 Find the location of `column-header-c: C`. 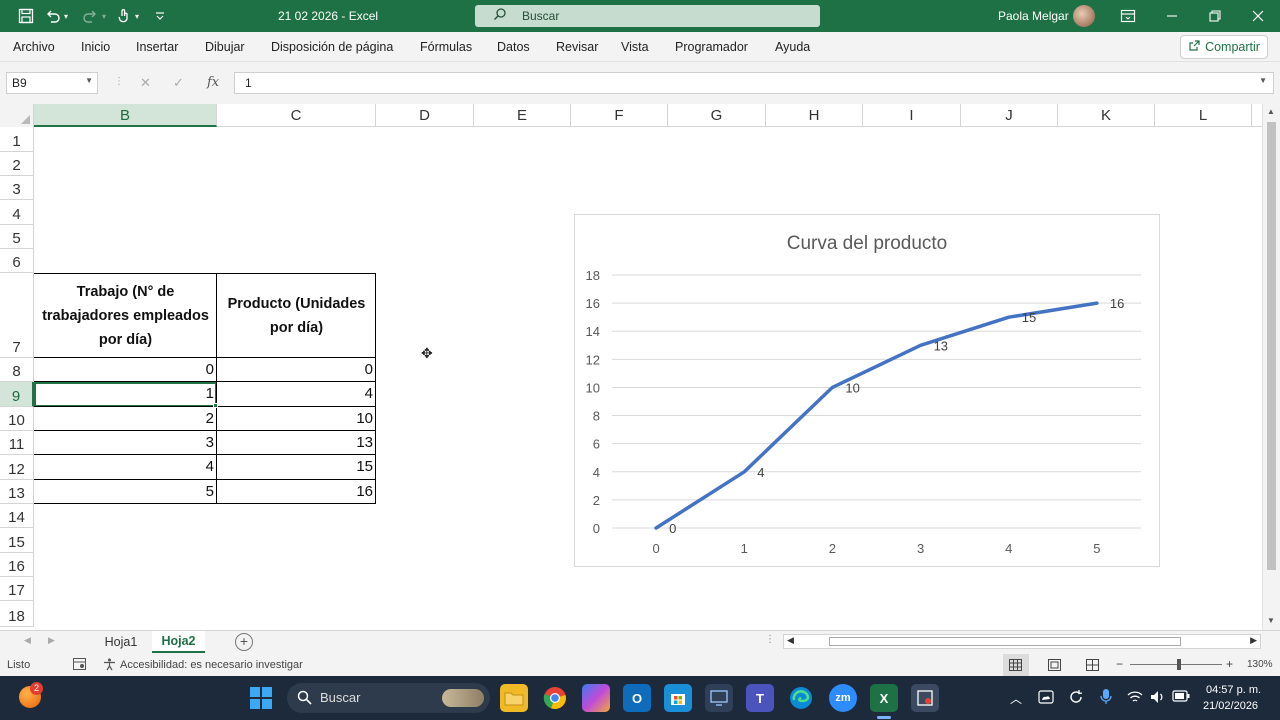

column-header-c: C is located at coordinates (296, 115).